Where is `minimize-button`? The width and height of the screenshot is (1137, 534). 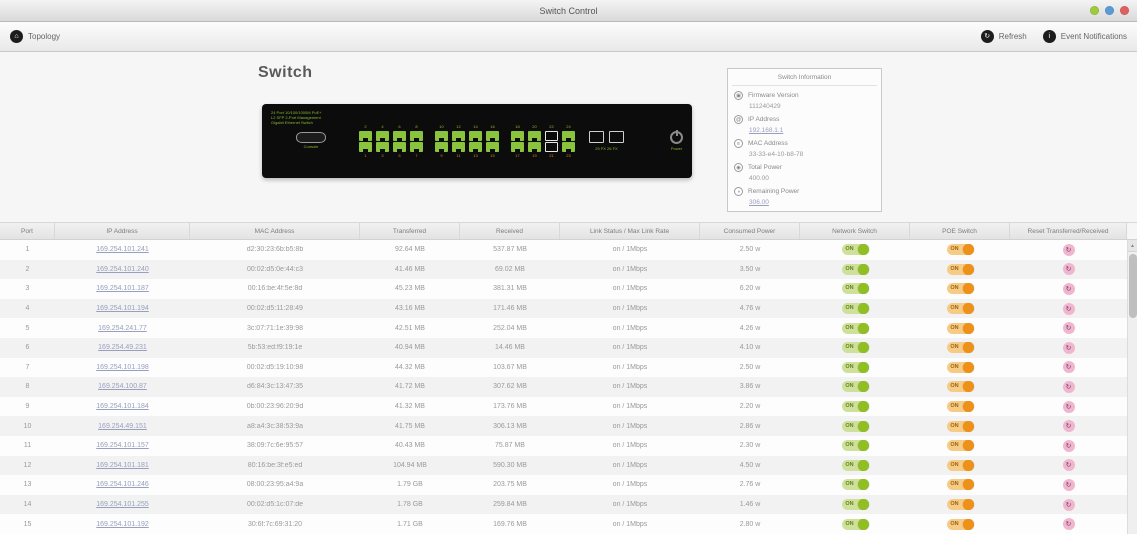 minimize-button is located at coordinates (1094, 10).